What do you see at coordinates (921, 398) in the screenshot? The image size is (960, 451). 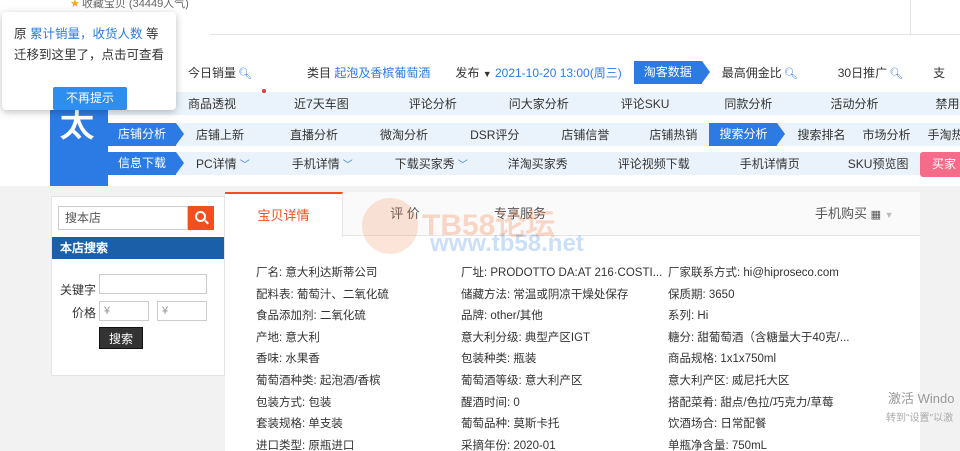 I see `windows-activation-title: 激活 Windo` at bounding box center [921, 398].